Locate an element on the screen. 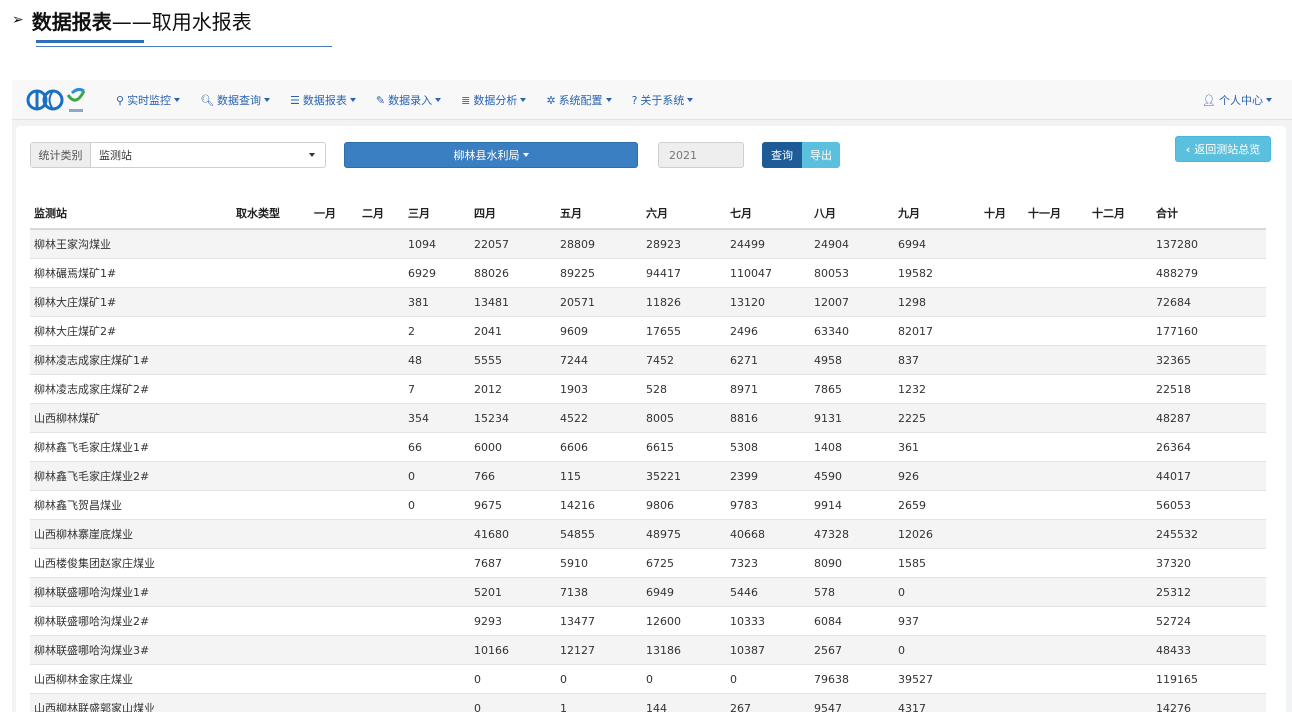 The width and height of the screenshot is (1292, 712). column-header: 一月 is located at coordinates (325, 213).